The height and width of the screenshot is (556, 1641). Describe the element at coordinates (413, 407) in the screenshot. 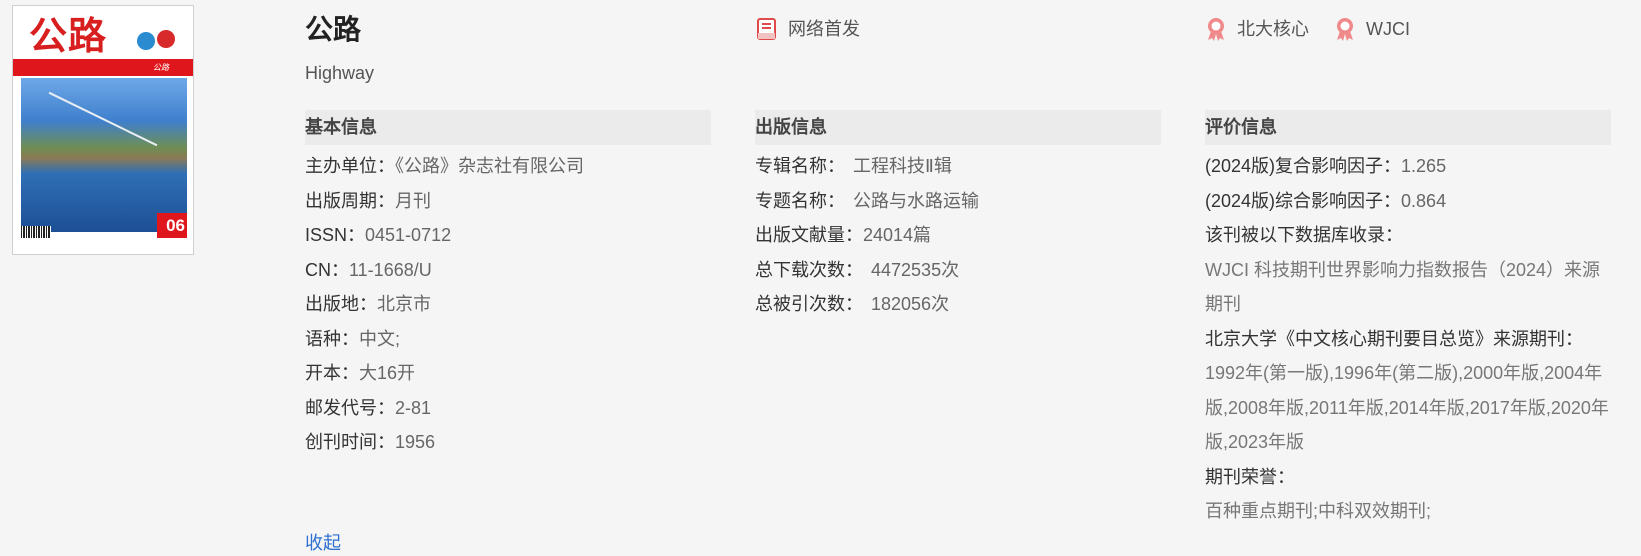

I see `row-value: 2-81` at that location.